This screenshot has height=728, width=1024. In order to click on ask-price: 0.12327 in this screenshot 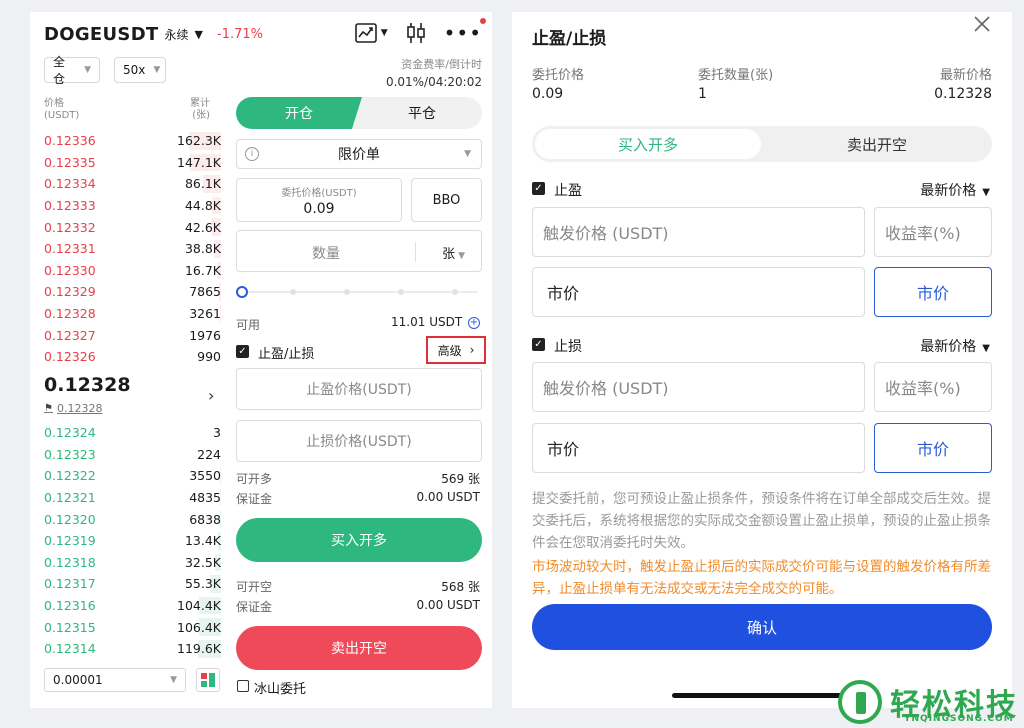, I will do `click(70, 335)`.